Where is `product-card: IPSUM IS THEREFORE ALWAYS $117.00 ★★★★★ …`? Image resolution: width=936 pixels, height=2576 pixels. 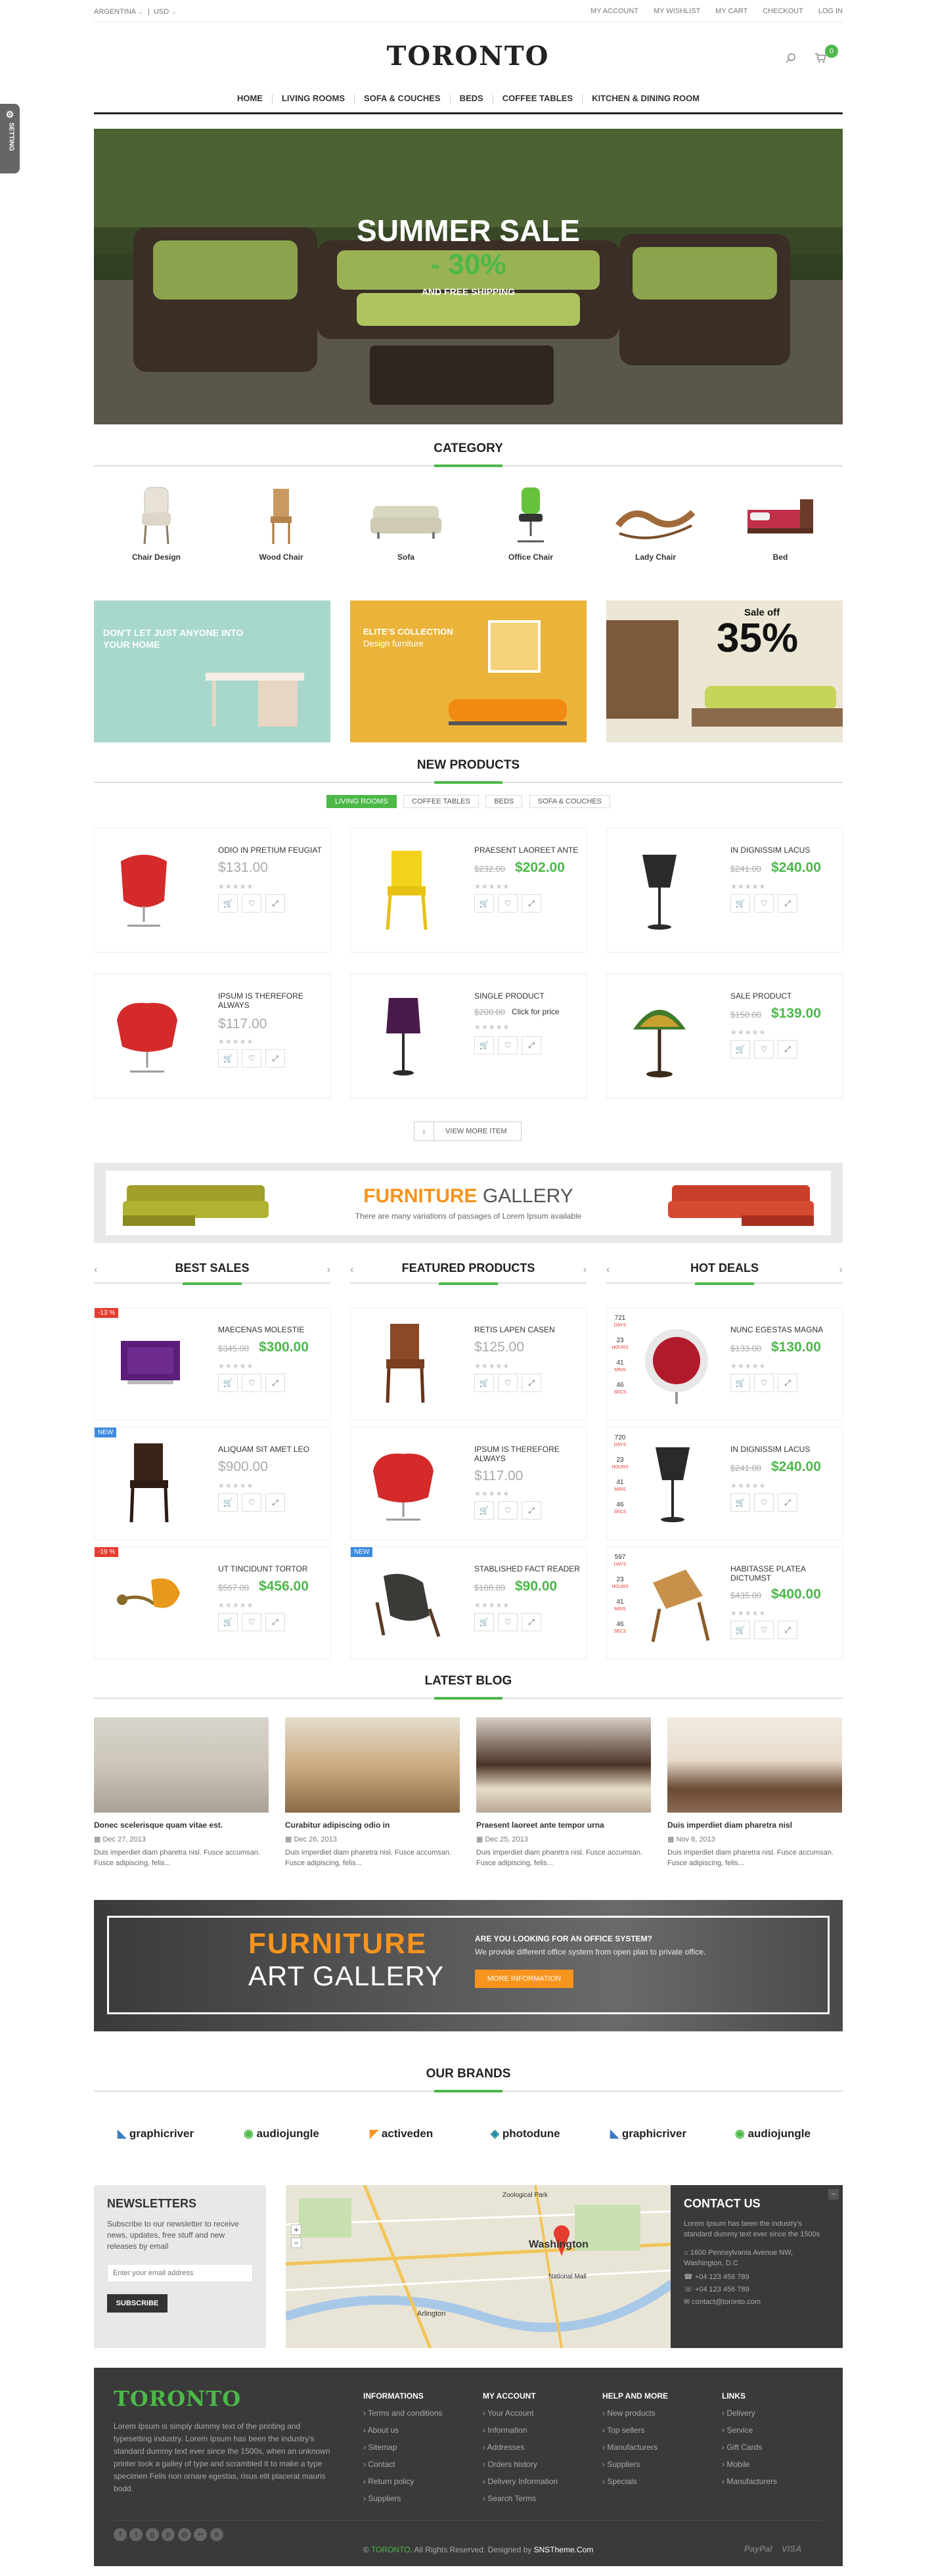 product-card: IPSUM IS THEREFORE ALWAYS $117.00 ★★★★★ … is located at coordinates (212, 1036).